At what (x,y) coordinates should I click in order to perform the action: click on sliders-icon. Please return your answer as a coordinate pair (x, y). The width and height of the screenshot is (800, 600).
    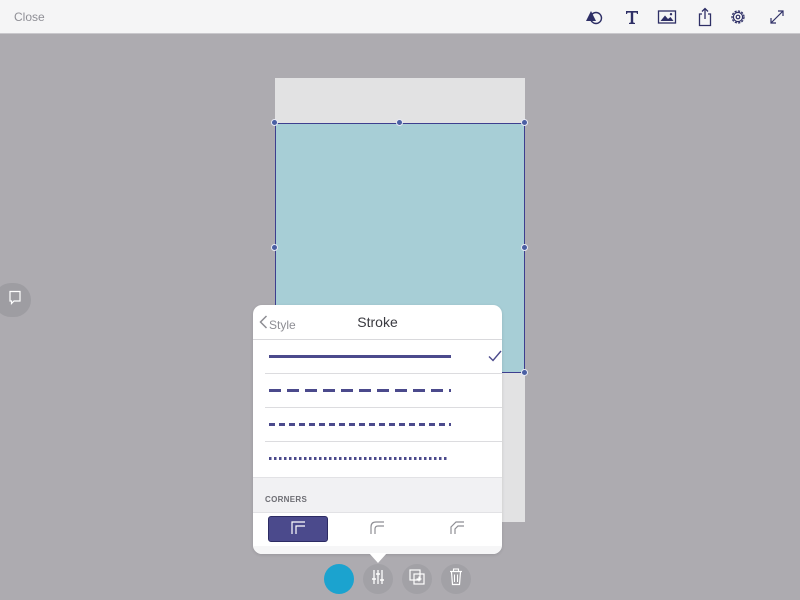
    Looking at the image, I should click on (378, 579).